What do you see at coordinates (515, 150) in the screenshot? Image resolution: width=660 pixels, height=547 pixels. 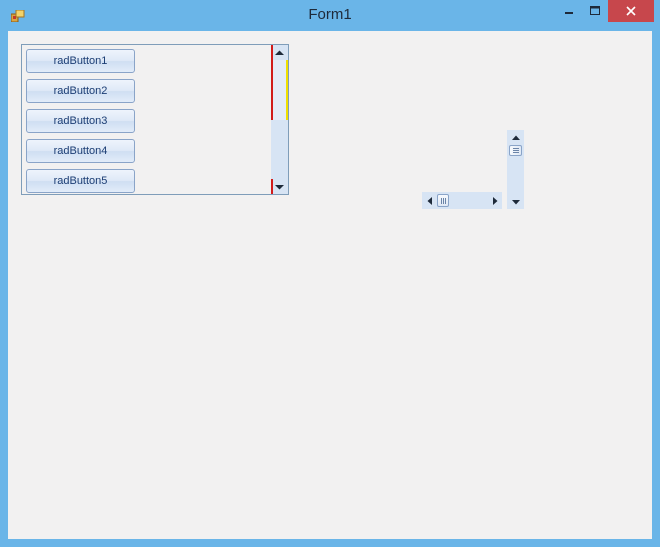 I see `vertical-scroll-thumb` at bounding box center [515, 150].